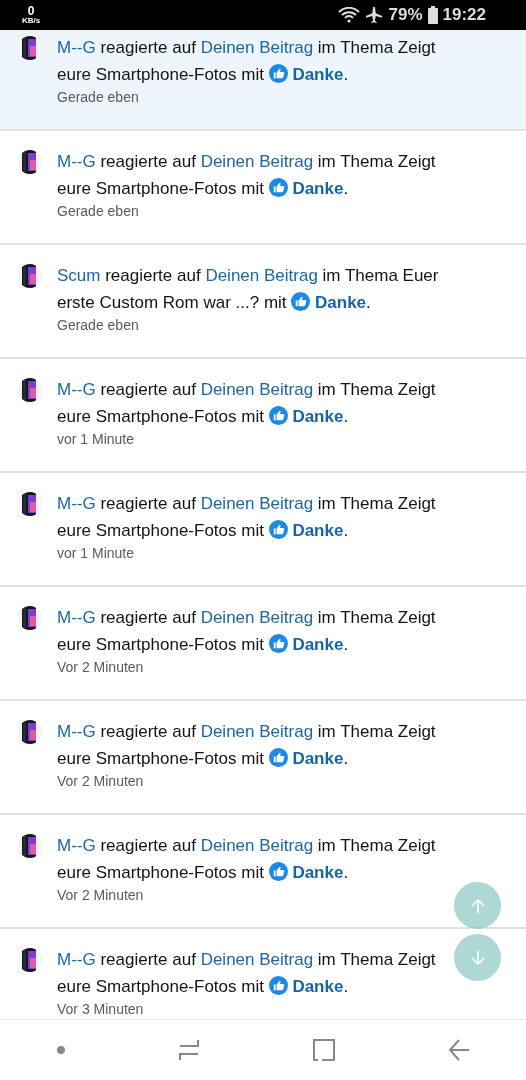 The image size is (526, 1080). What do you see at coordinates (188, 1050) in the screenshot?
I see `recents-icon` at bounding box center [188, 1050].